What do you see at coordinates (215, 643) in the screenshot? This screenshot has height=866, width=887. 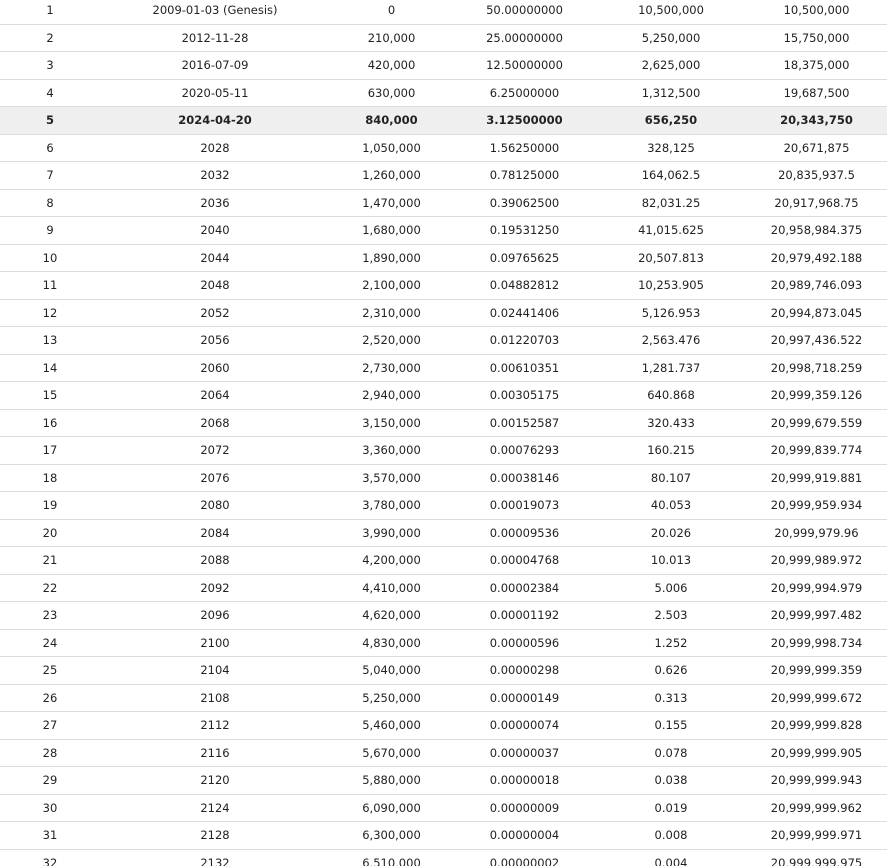 I see `date-cell: 2100` at bounding box center [215, 643].